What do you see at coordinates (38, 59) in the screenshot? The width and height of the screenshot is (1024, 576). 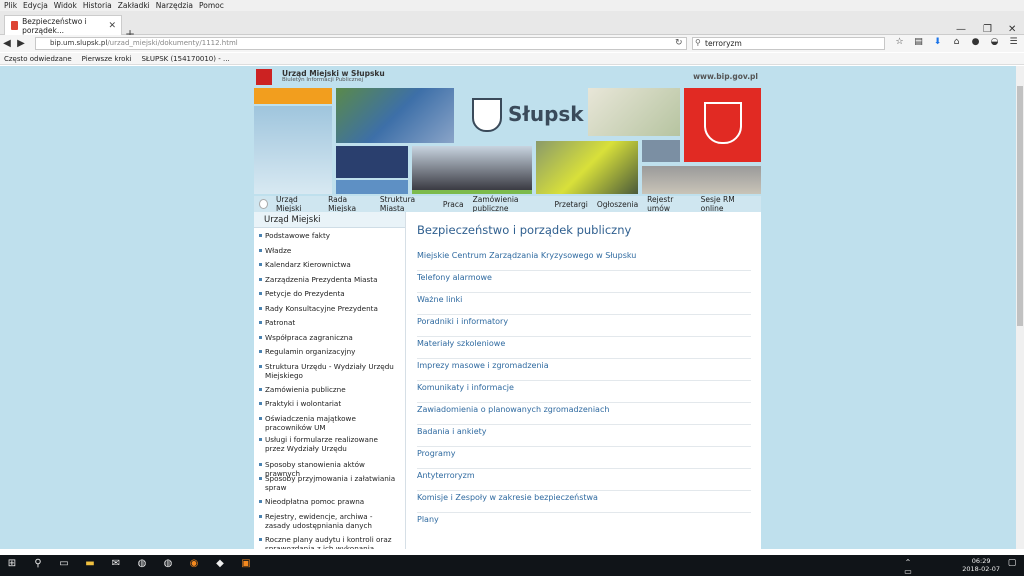 I see `bookmark-czesto: Często odwiedzane` at bounding box center [38, 59].